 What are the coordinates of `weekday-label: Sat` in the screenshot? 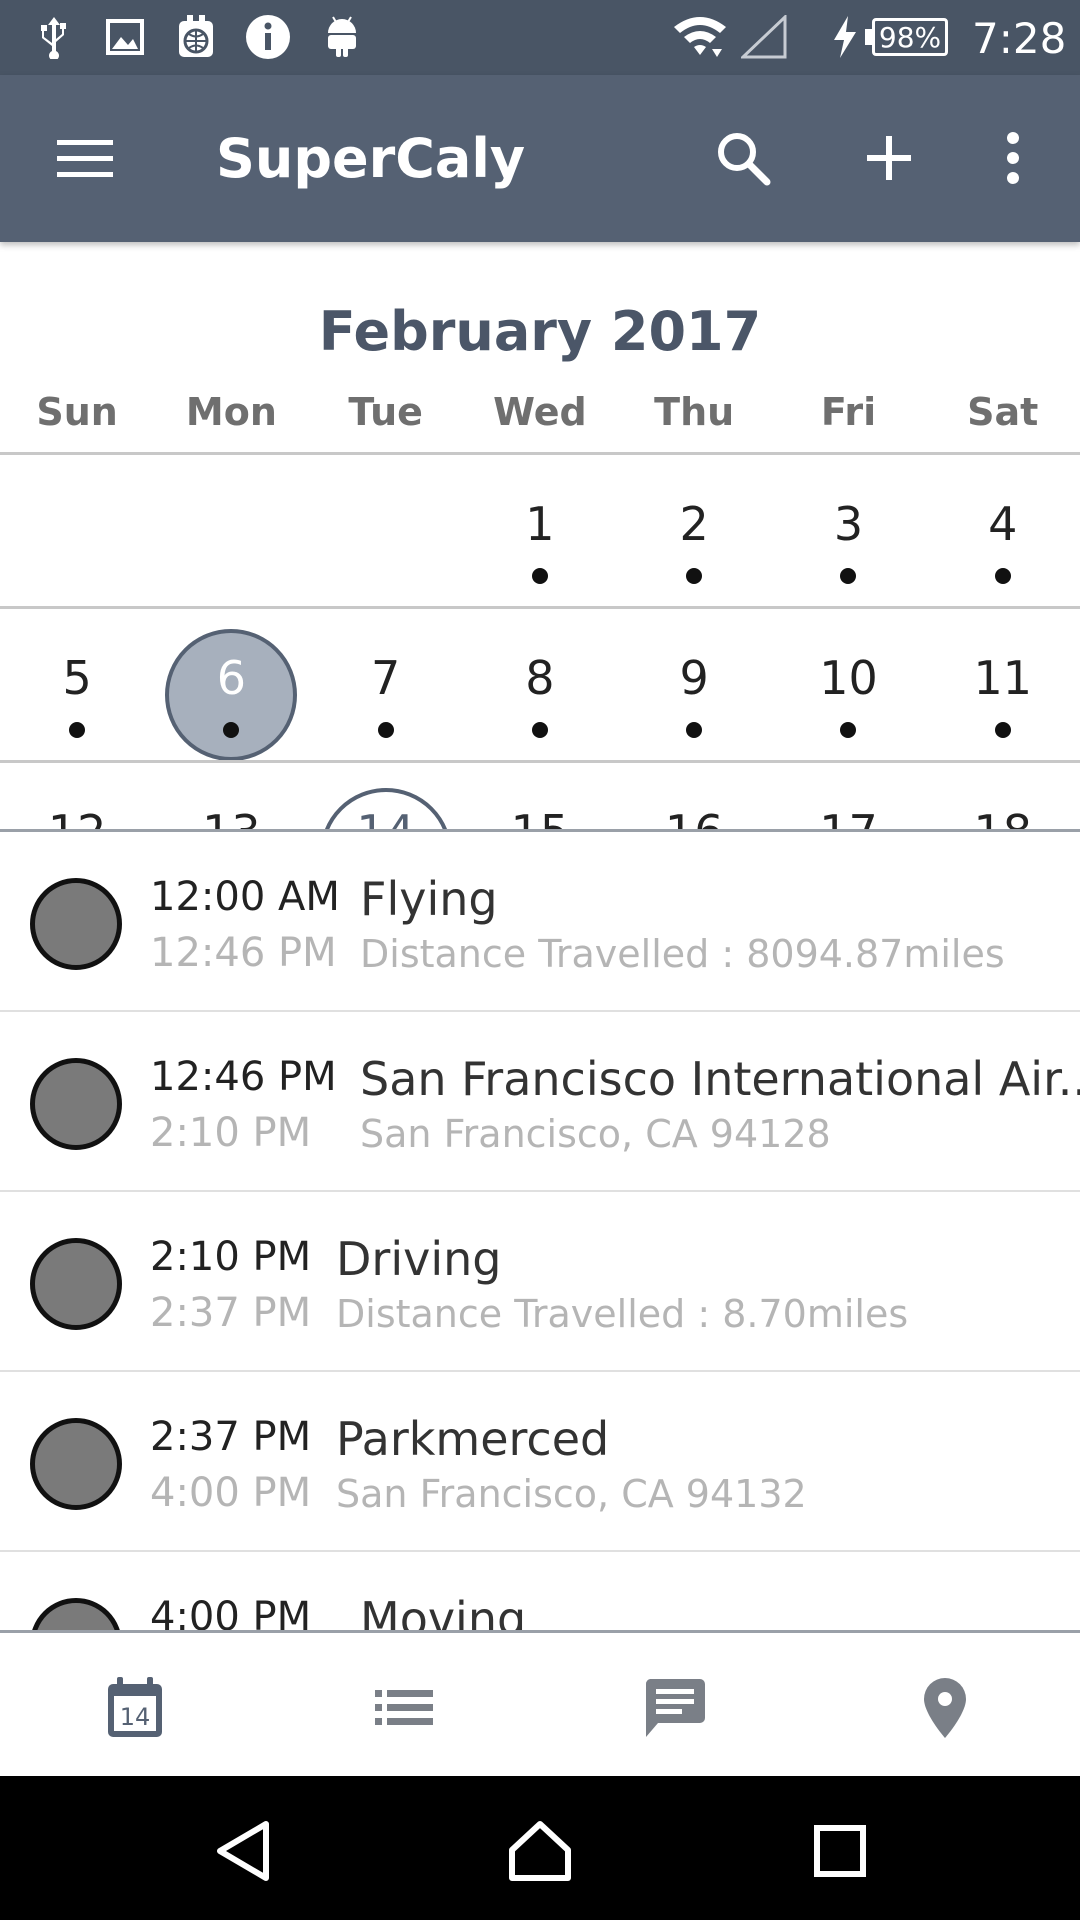 It's located at (1003, 412).